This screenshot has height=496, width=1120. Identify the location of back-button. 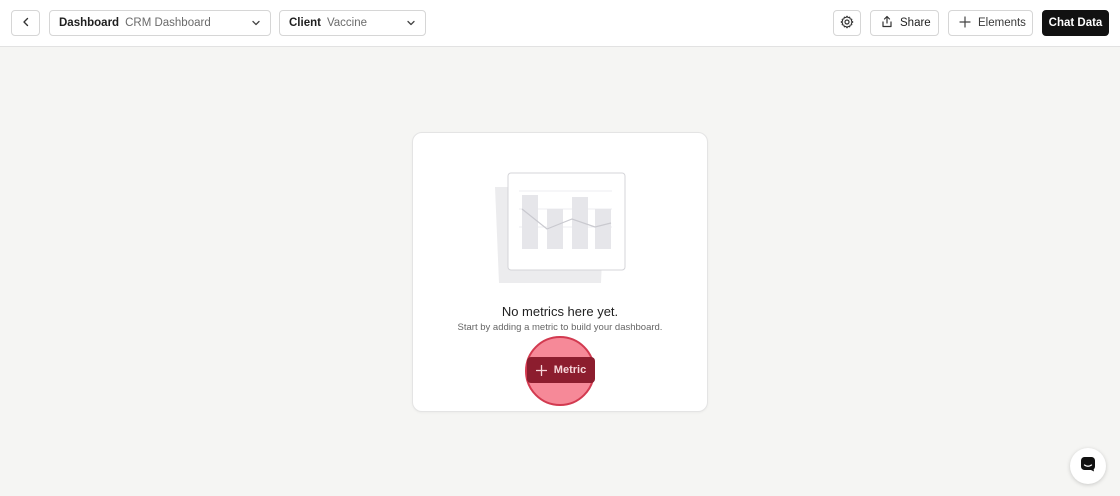
(25, 23).